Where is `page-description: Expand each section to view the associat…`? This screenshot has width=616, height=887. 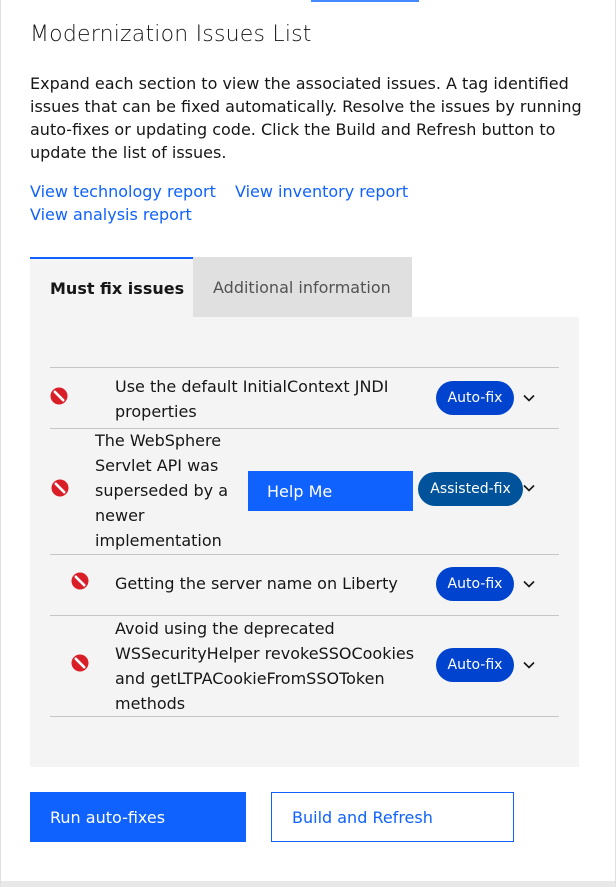
page-description: Expand each section to view the associat… is located at coordinates (306, 118).